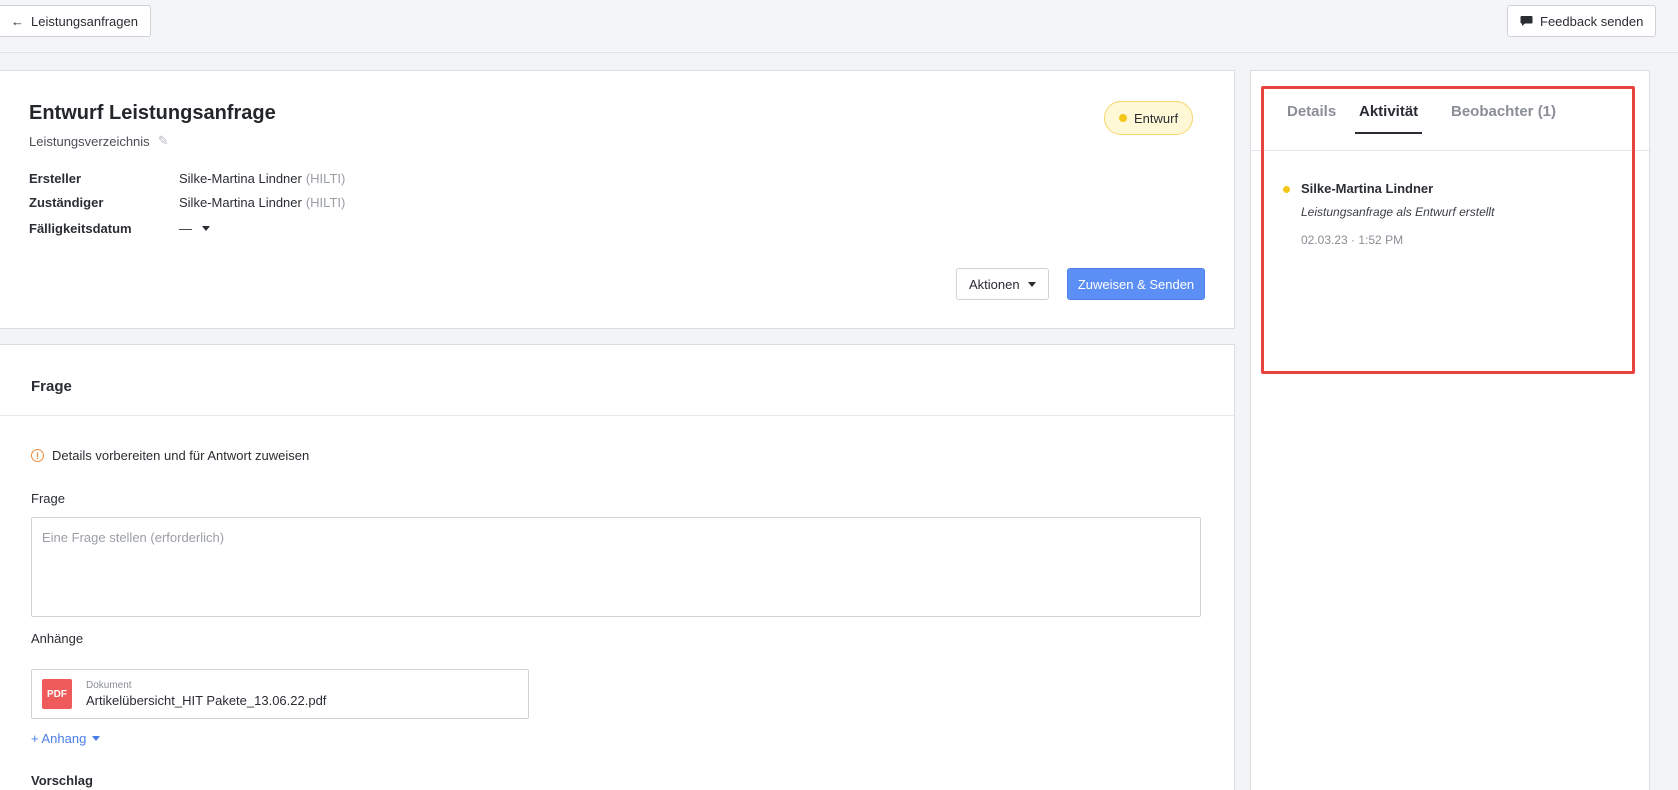 The width and height of the screenshot is (1678, 790). I want to click on alert-circle-icon: !, so click(37, 455).